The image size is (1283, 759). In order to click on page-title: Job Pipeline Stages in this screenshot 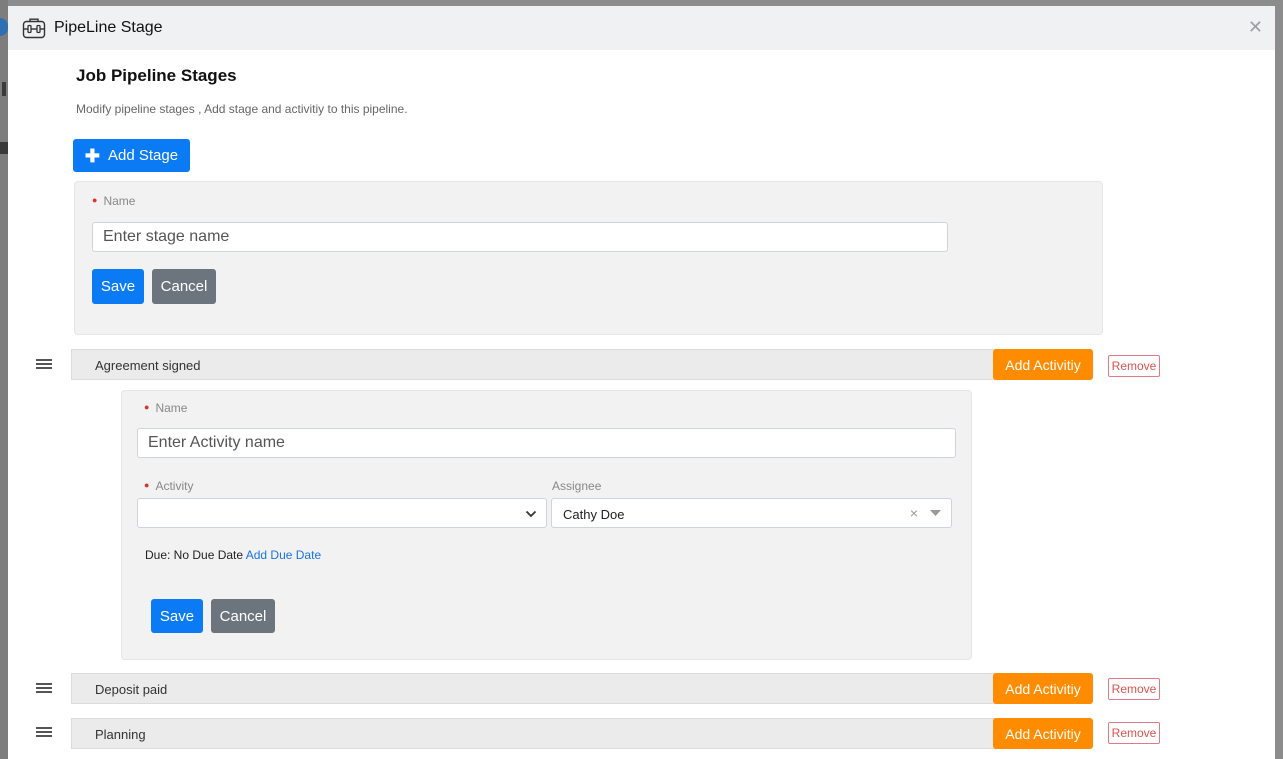, I will do `click(156, 75)`.